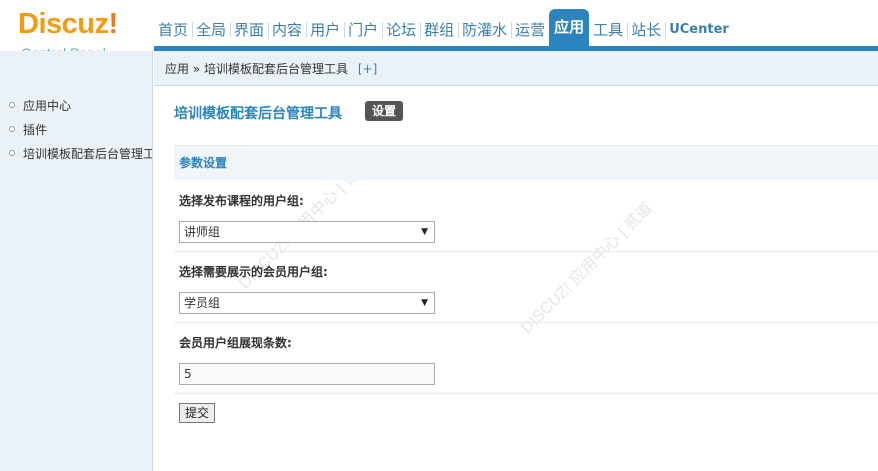 This screenshot has height=471, width=878. I want to click on nav-tab-8: 防灌水, so click(485, 30).